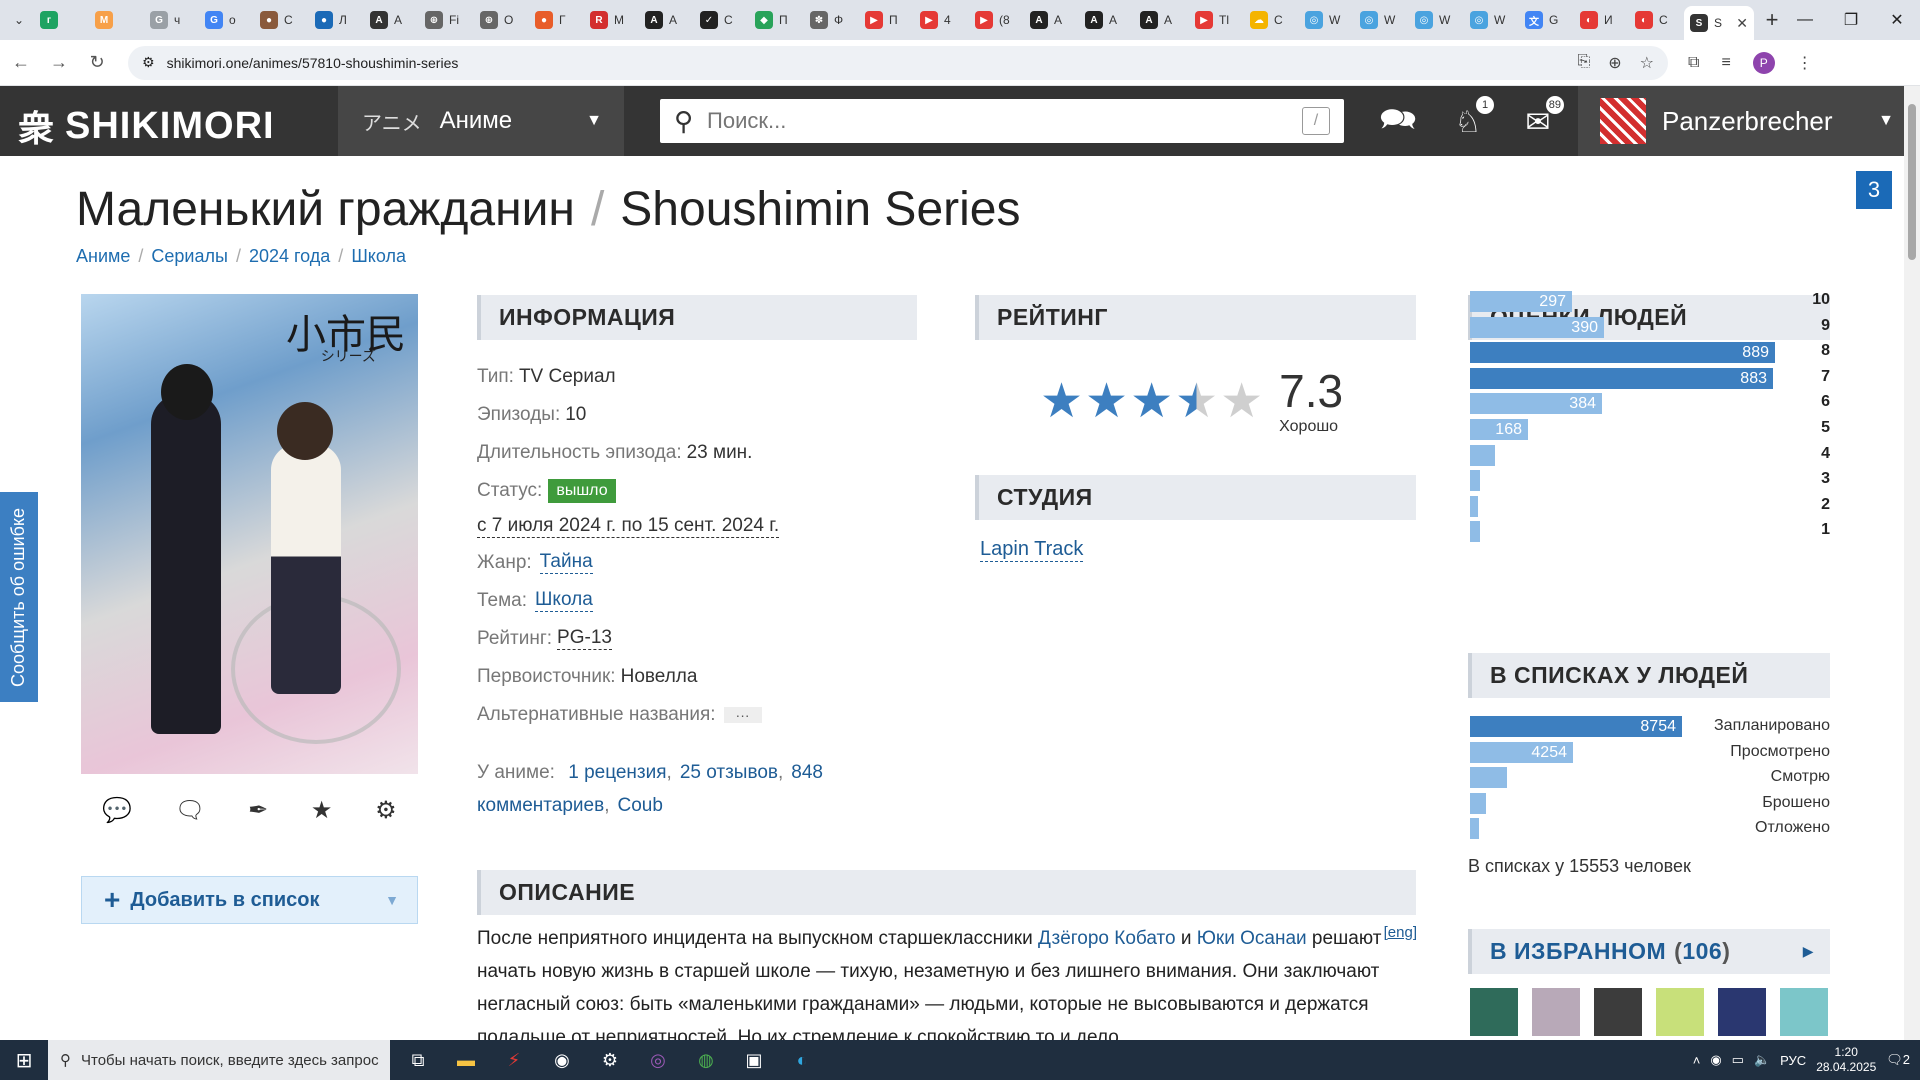 This screenshot has height=1080, width=1920. What do you see at coordinates (742, 715) in the screenshot?
I see `alt-names-expand-button: ···` at bounding box center [742, 715].